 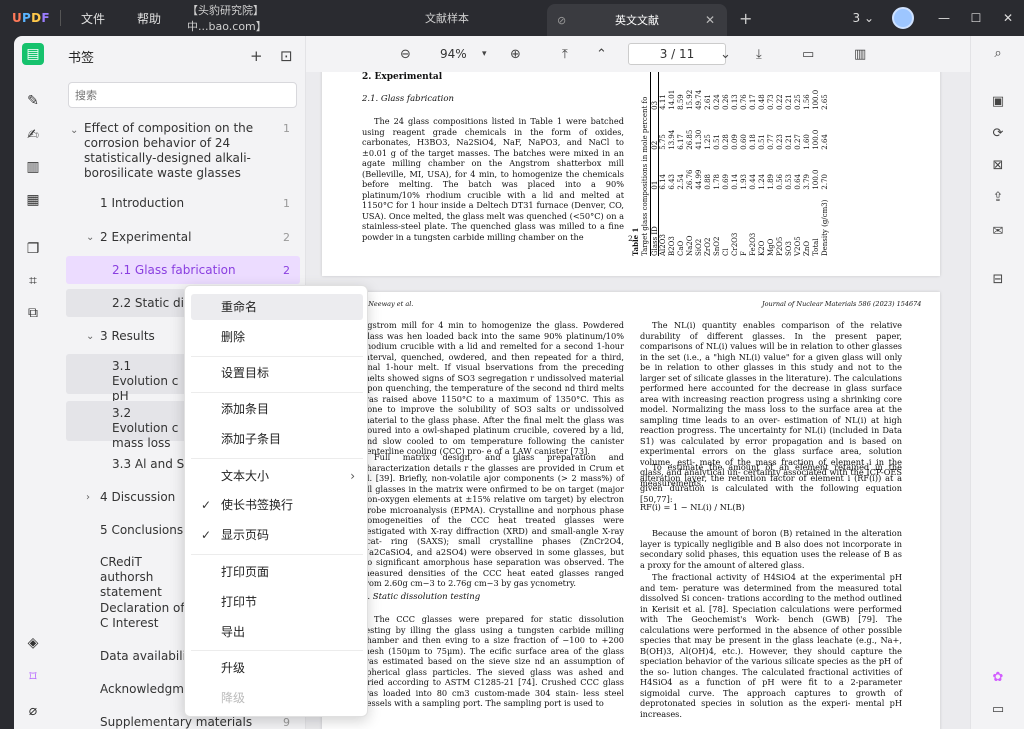 I want to click on page-number-input: 3 / 11, so click(x=677, y=54).